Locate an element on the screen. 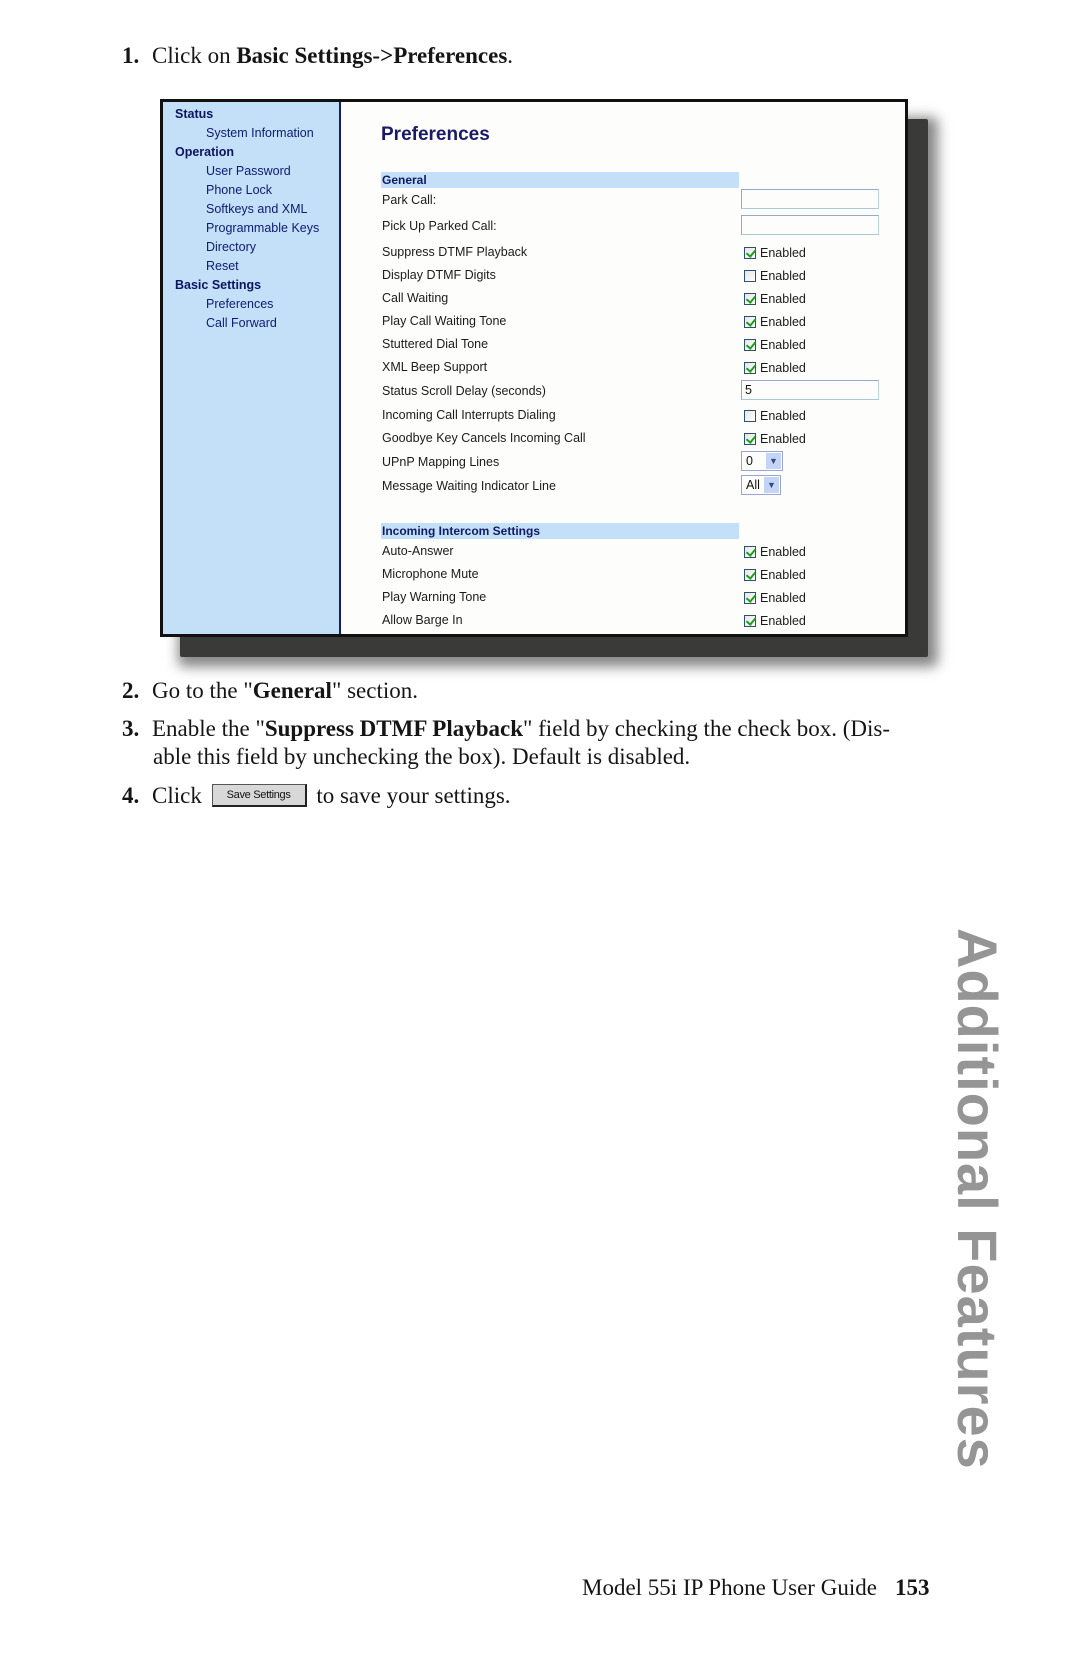 This screenshot has width=1080, height=1669. sidebar-section-status: Status is located at coordinates (194, 114).